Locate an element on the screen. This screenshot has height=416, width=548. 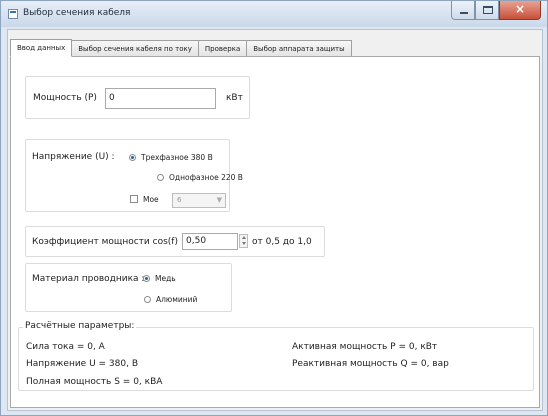
power-unit: кВт is located at coordinates (234, 98).